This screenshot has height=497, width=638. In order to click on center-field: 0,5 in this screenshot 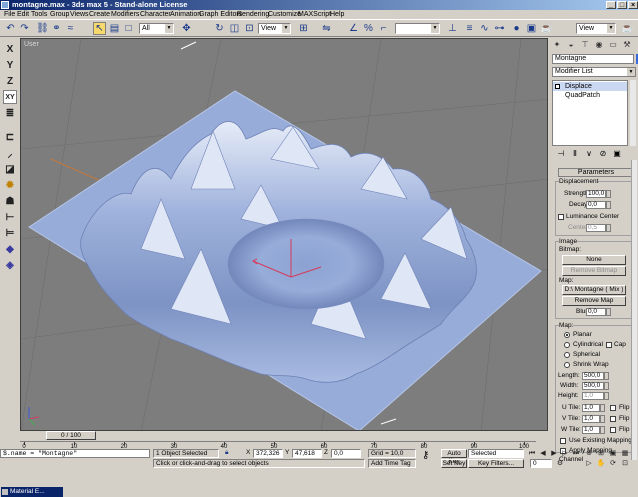, I will do `click(596, 228)`.